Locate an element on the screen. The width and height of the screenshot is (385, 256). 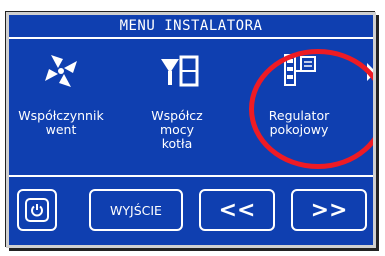
boiler-power-icon is located at coordinates (177, 71).